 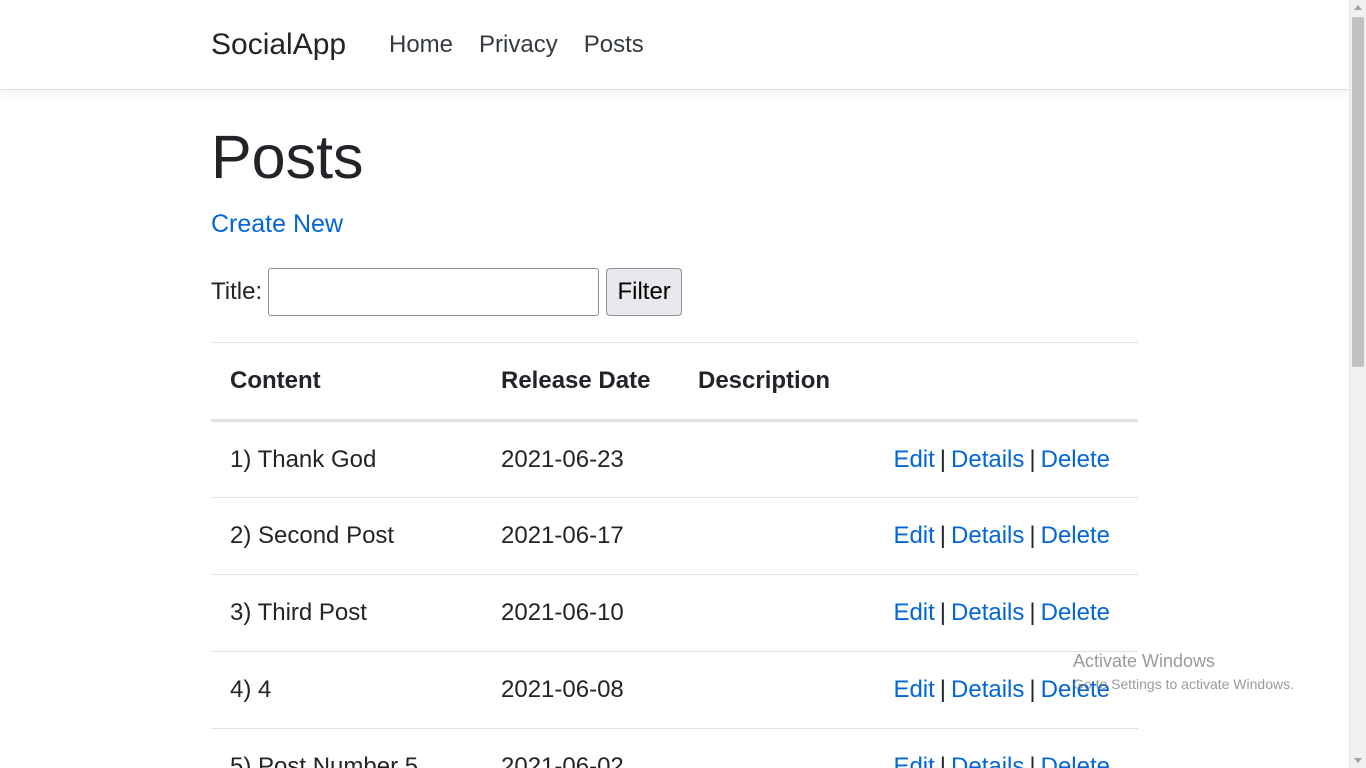 What do you see at coordinates (346, 536) in the screenshot?
I see `cell-content: 2) Second Post` at bounding box center [346, 536].